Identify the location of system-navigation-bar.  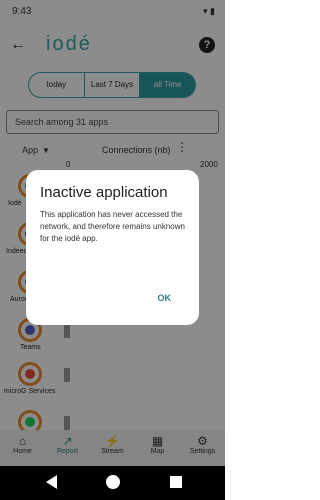
(112, 483).